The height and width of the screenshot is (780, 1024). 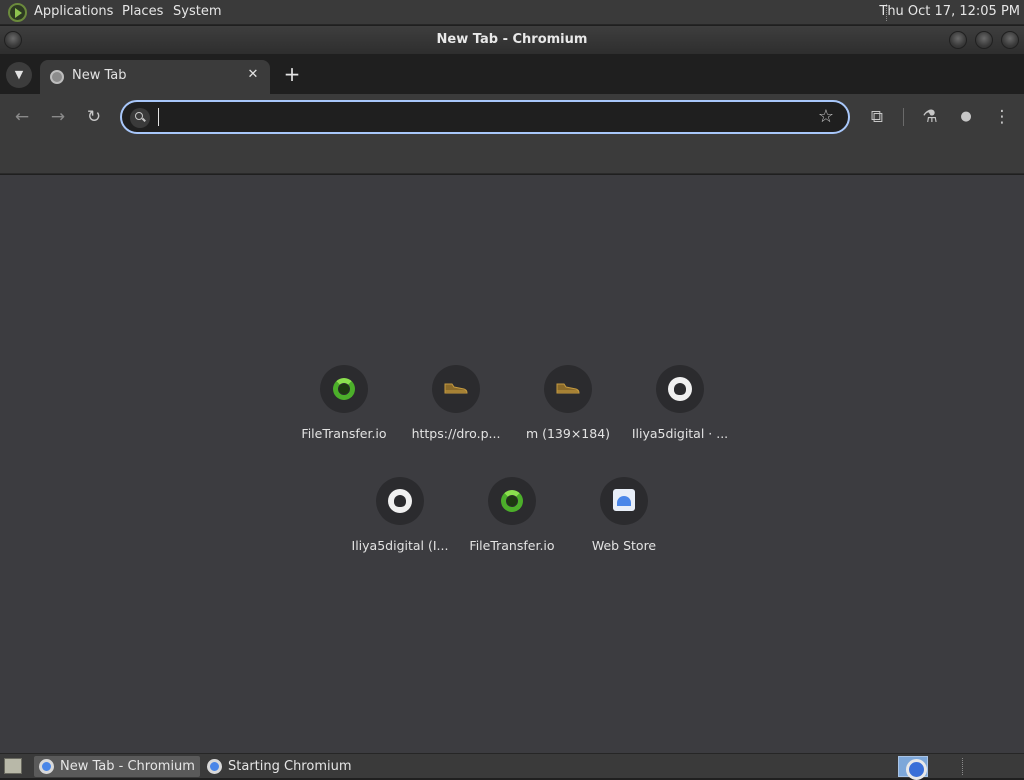 What do you see at coordinates (94, 117) in the screenshot?
I see `reload-button: ↻` at bounding box center [94, 117].